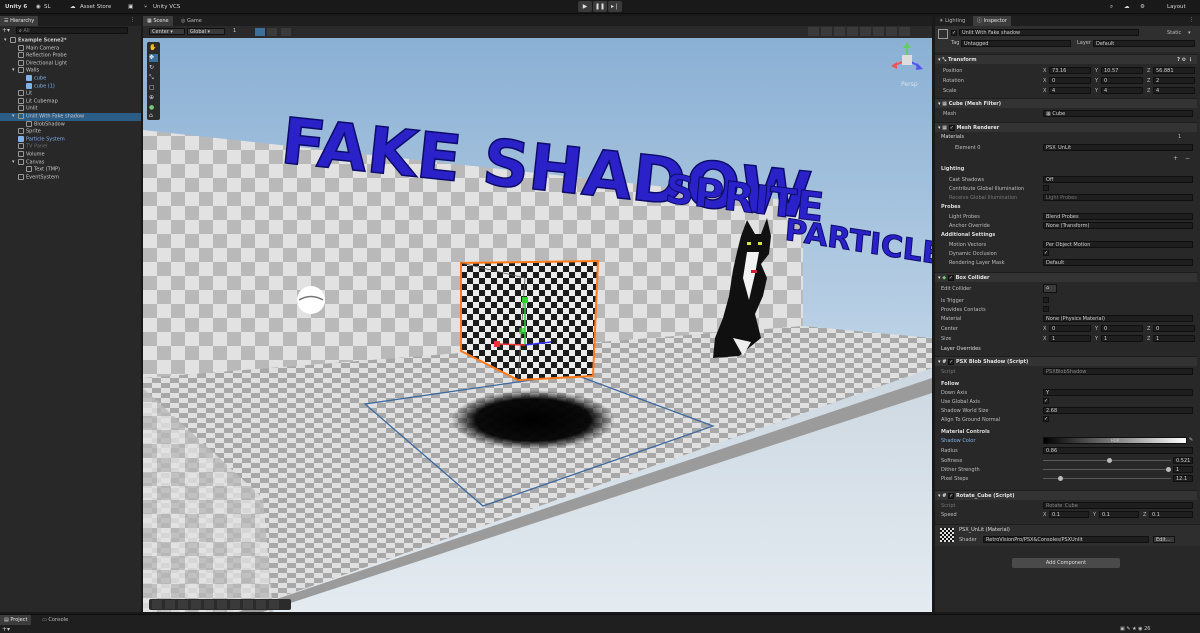 Image resolution: width=1200 pixels, height=633 pixels. I want to click on mesh-renderer-enabled: ✓, so click(951, 128).